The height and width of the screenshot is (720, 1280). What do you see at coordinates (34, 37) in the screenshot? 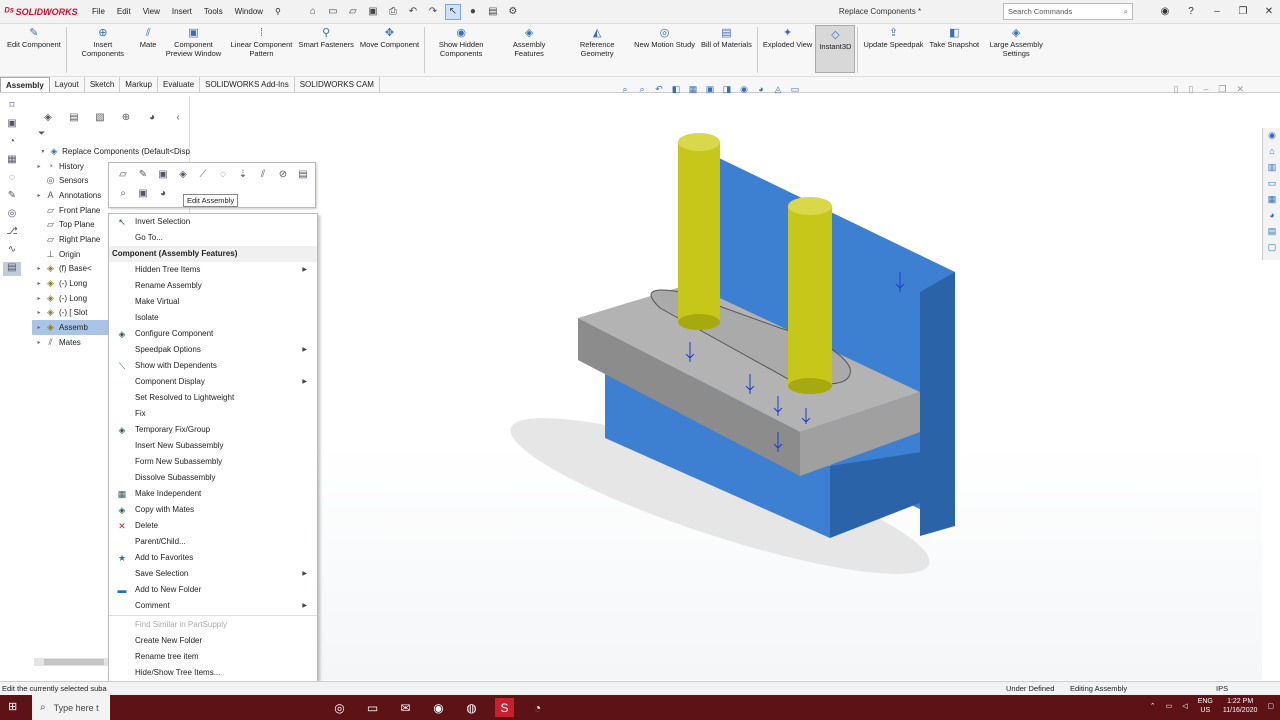
I see `ribbon-button-edit-component: ✎ Edit Component` at bounding box center [34, 37].